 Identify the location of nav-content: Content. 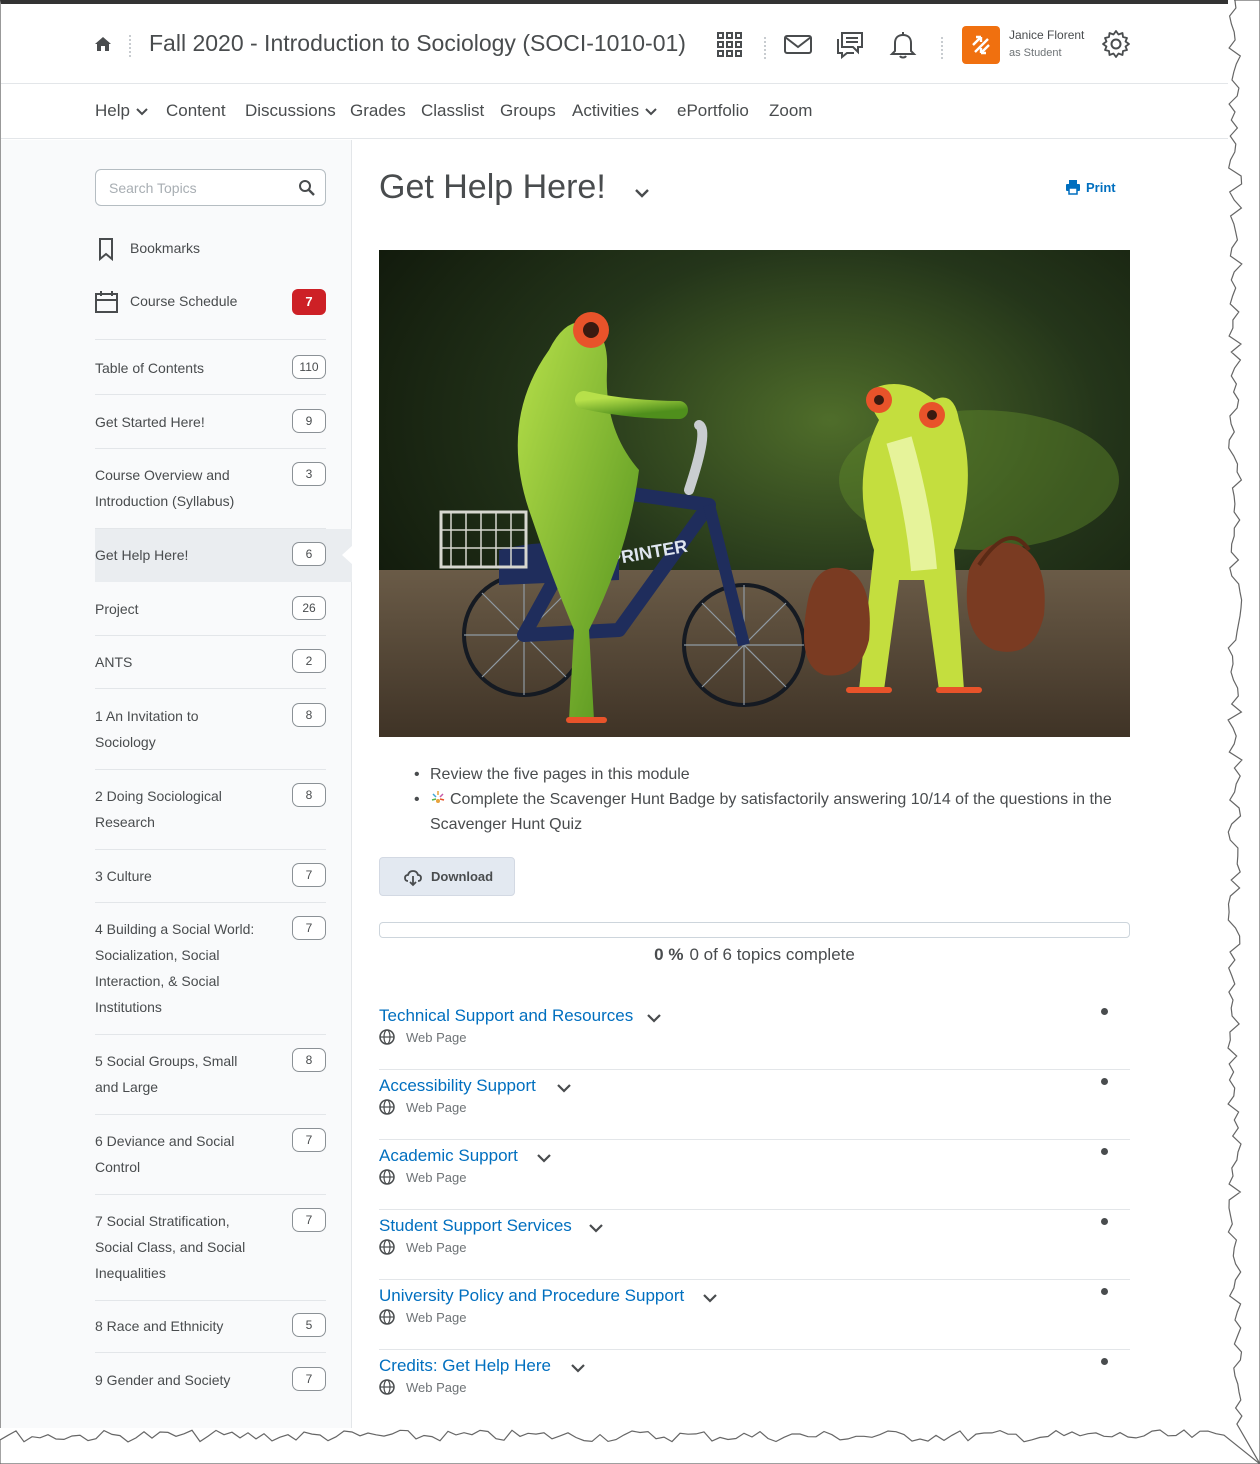
(196, 111).